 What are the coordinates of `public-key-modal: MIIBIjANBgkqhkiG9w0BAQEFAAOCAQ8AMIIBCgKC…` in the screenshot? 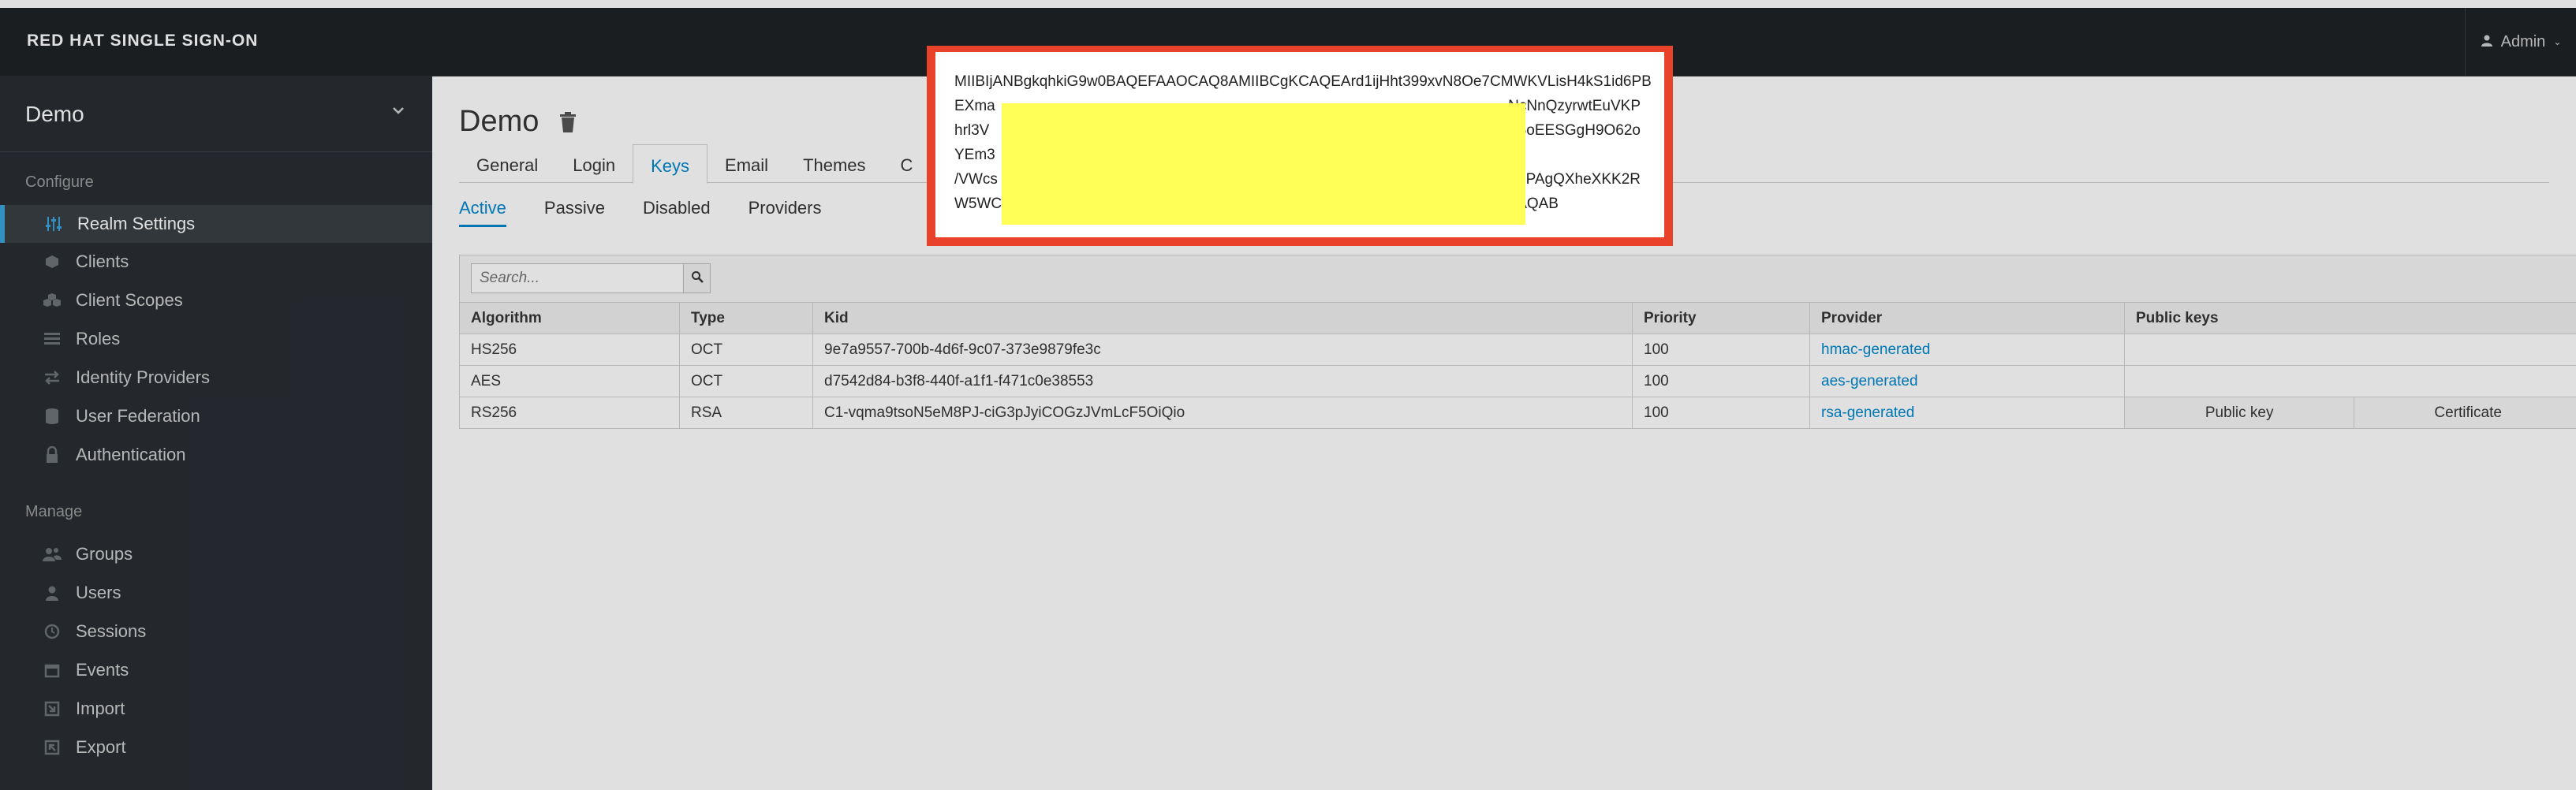 It's located at (1300, 146).